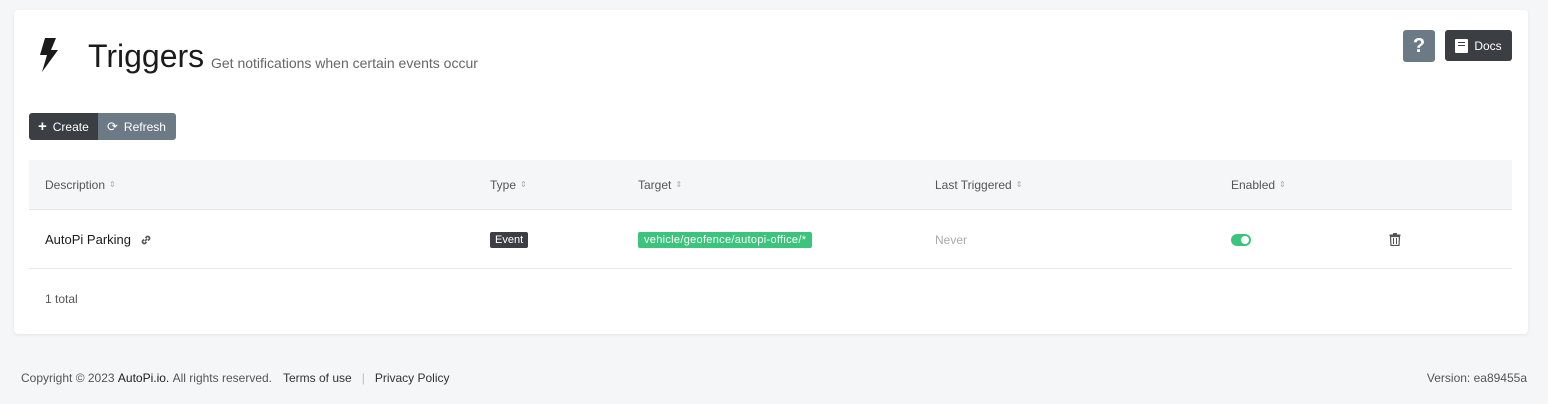  What do you see at coordinates (146, 56) in the screenshot?
I see `page-title: Triggers` at bounding box center [146, 56].